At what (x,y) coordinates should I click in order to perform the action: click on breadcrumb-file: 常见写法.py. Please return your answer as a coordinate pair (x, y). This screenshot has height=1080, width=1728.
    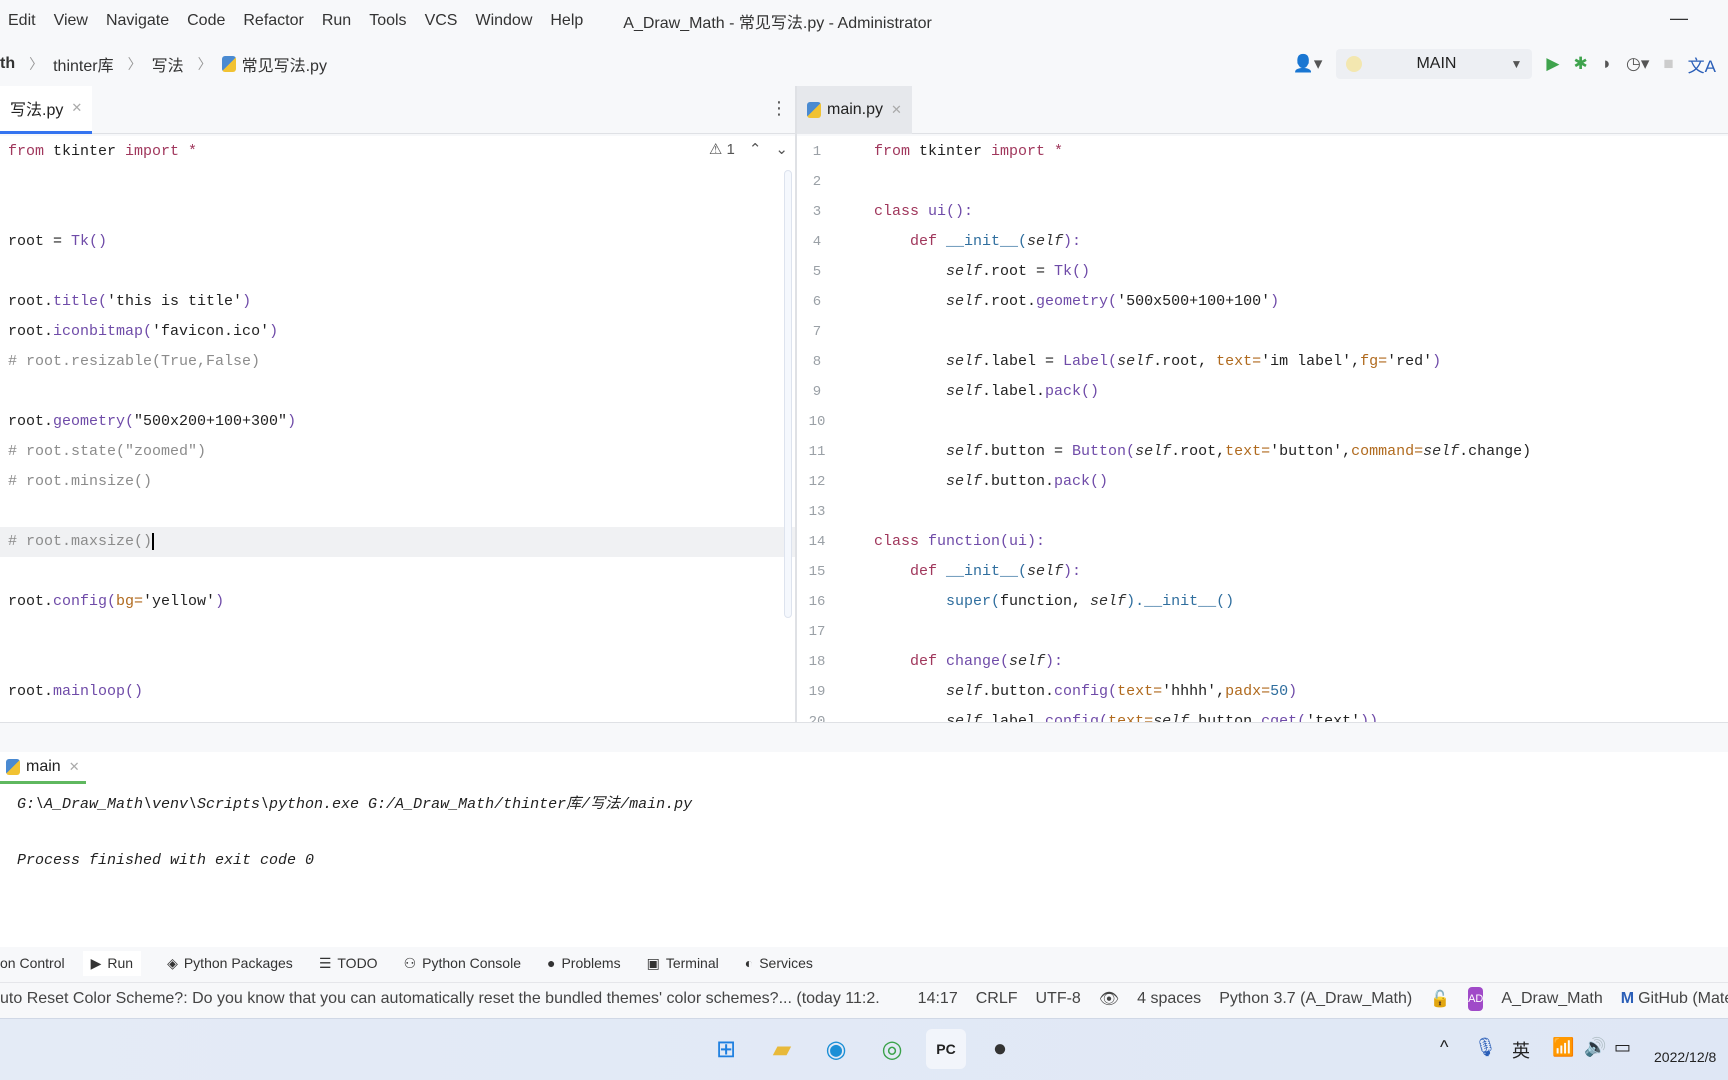
    Looking at the image, I should click on (284, 64).